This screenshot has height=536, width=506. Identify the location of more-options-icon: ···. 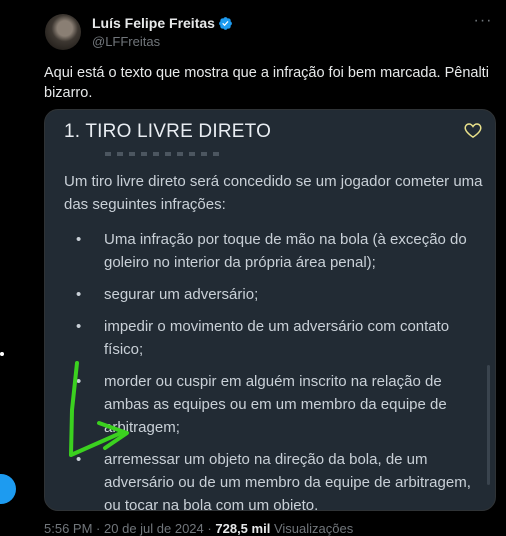
(483, 21).